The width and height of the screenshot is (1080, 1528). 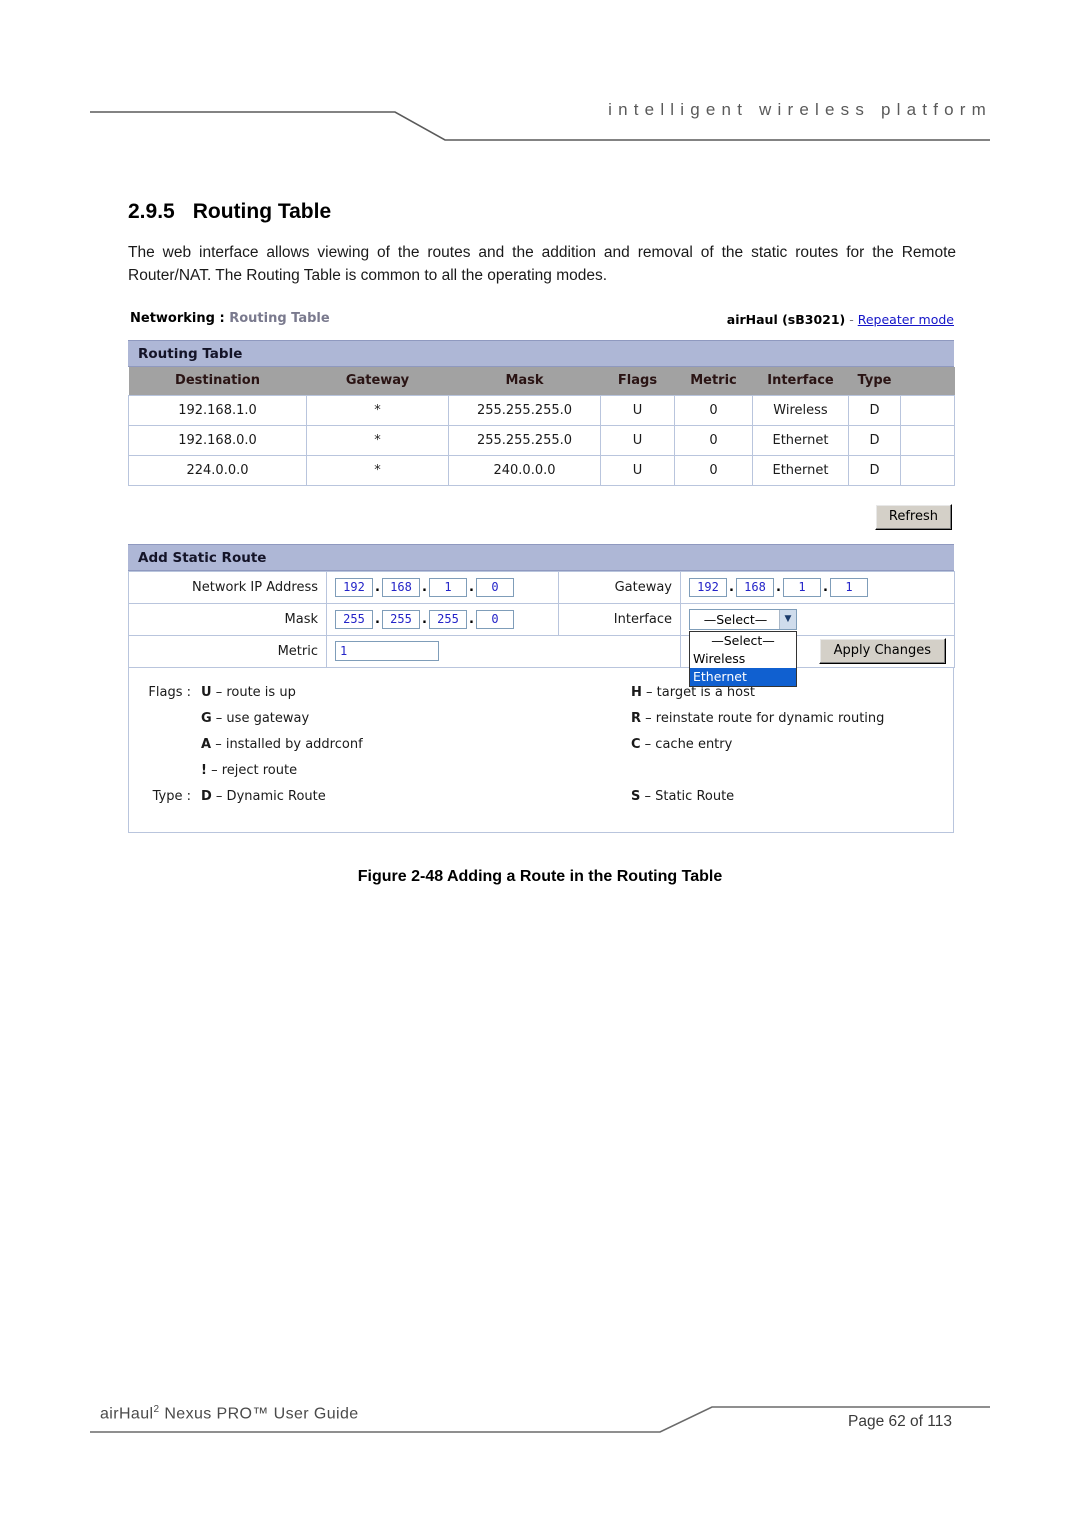 What do you see at coordinates (416, 744) in the screenshot?
I see `legend-item-a: A – installed by addrconf` at bounding box center [416, 744].